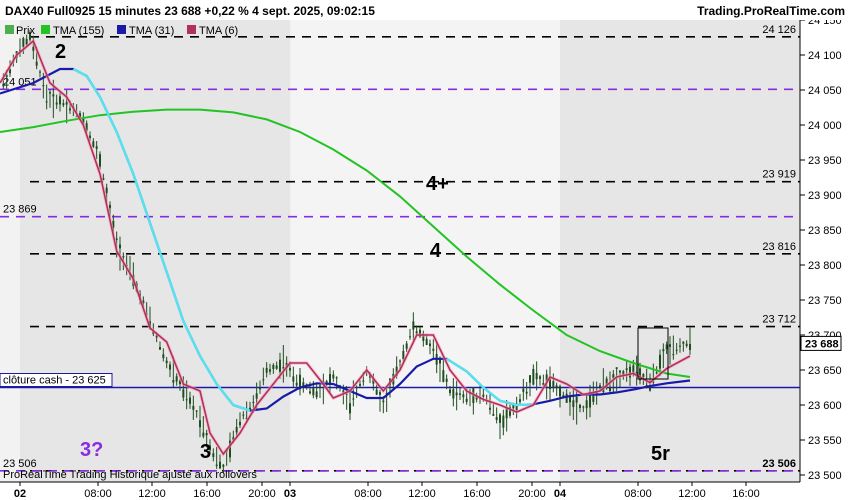  I want to click on y-tick-label: 23 750, so click(825, 301).